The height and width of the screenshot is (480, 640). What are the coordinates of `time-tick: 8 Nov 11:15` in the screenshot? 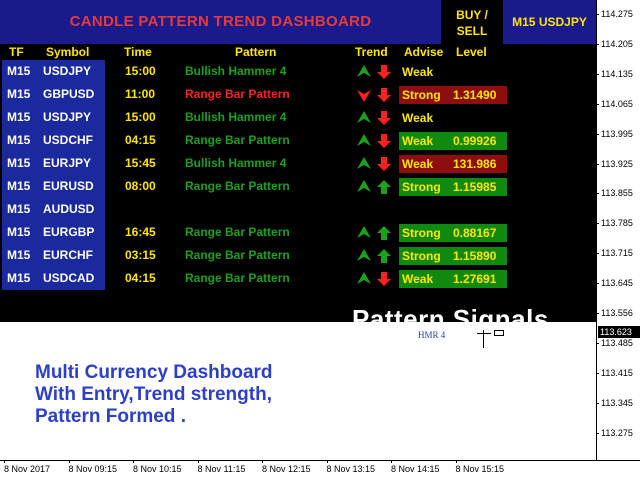 It's located at (221, 467).